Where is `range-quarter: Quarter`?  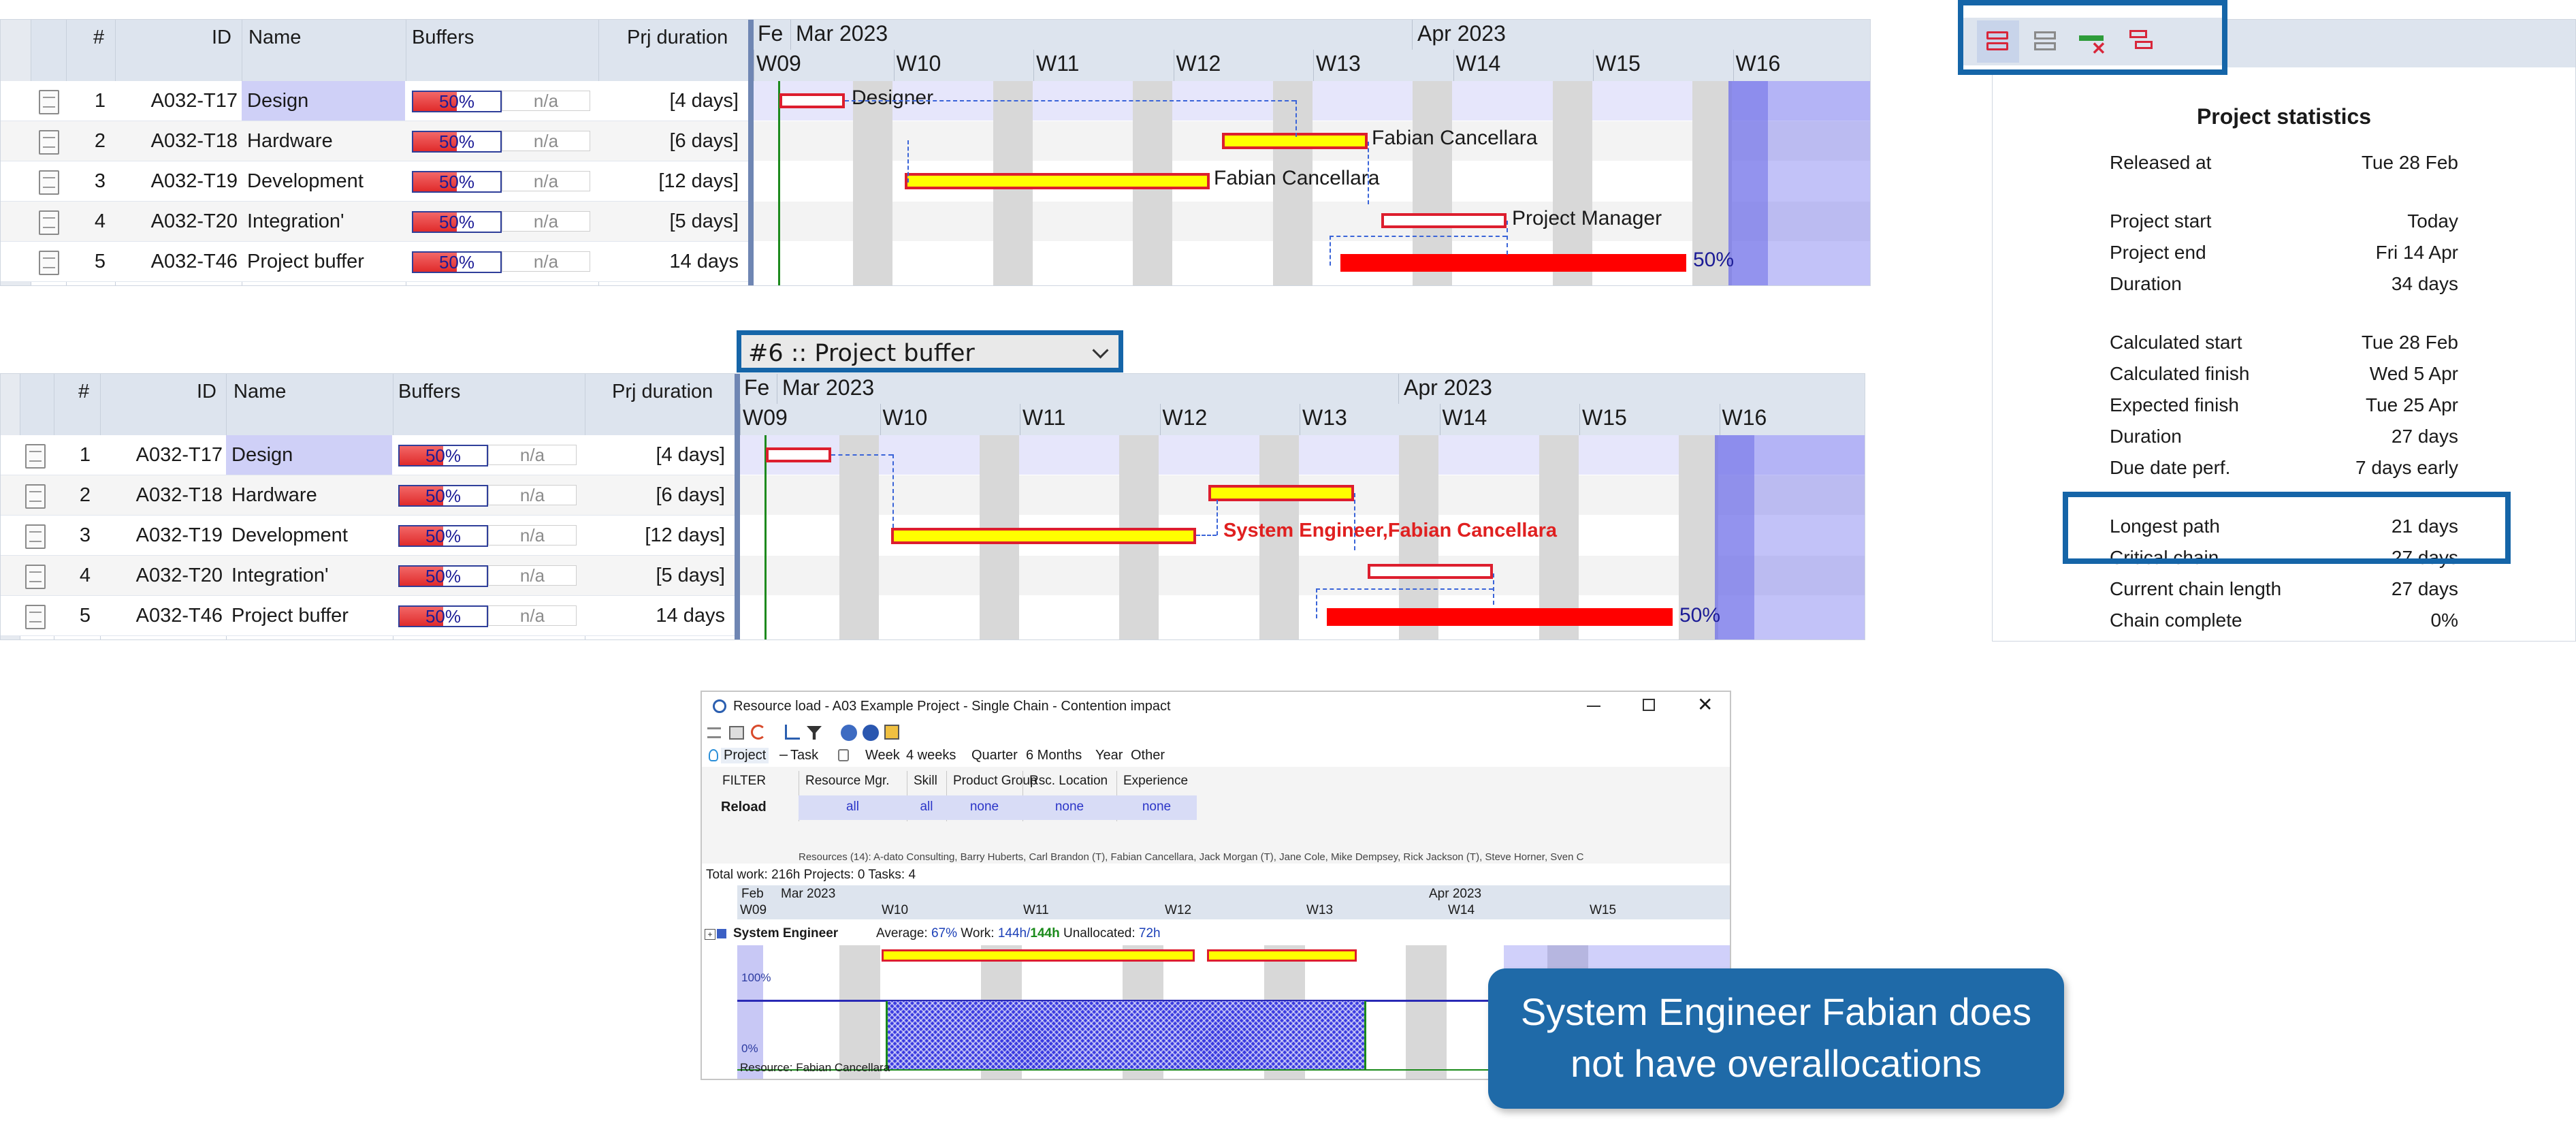
range-quarter: Quarter is located at coordinates (995, 755).